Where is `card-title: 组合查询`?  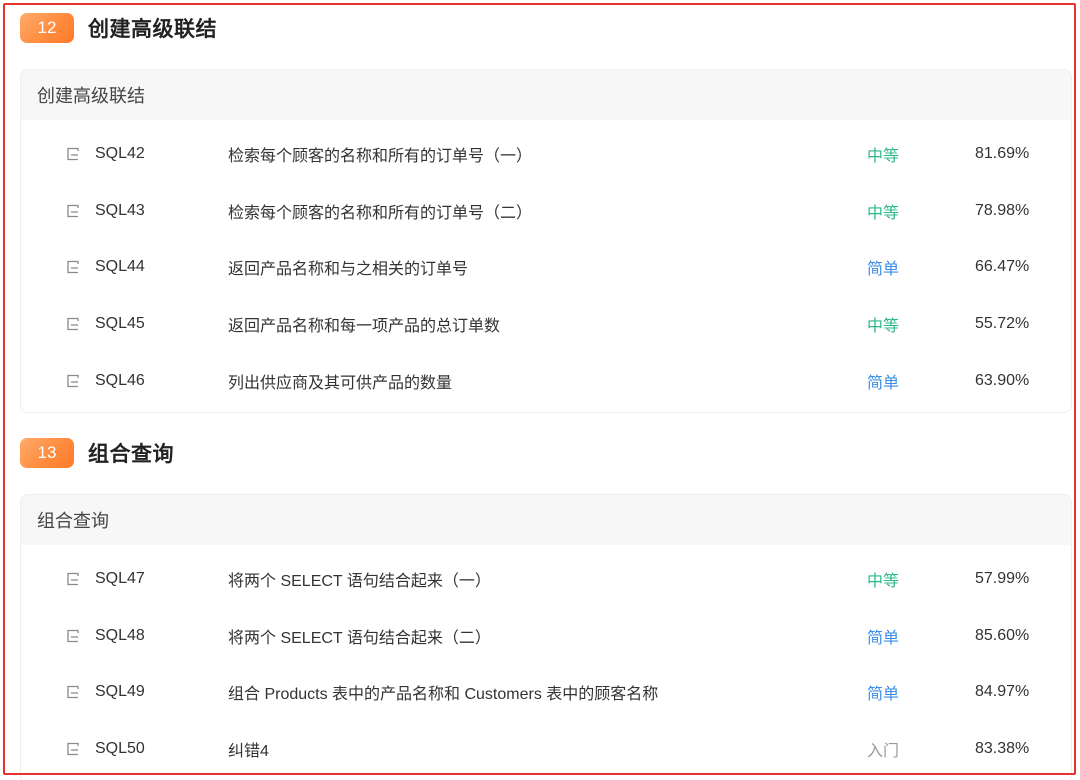 card-title: 组合查询 is located at coordinates (546, 520).